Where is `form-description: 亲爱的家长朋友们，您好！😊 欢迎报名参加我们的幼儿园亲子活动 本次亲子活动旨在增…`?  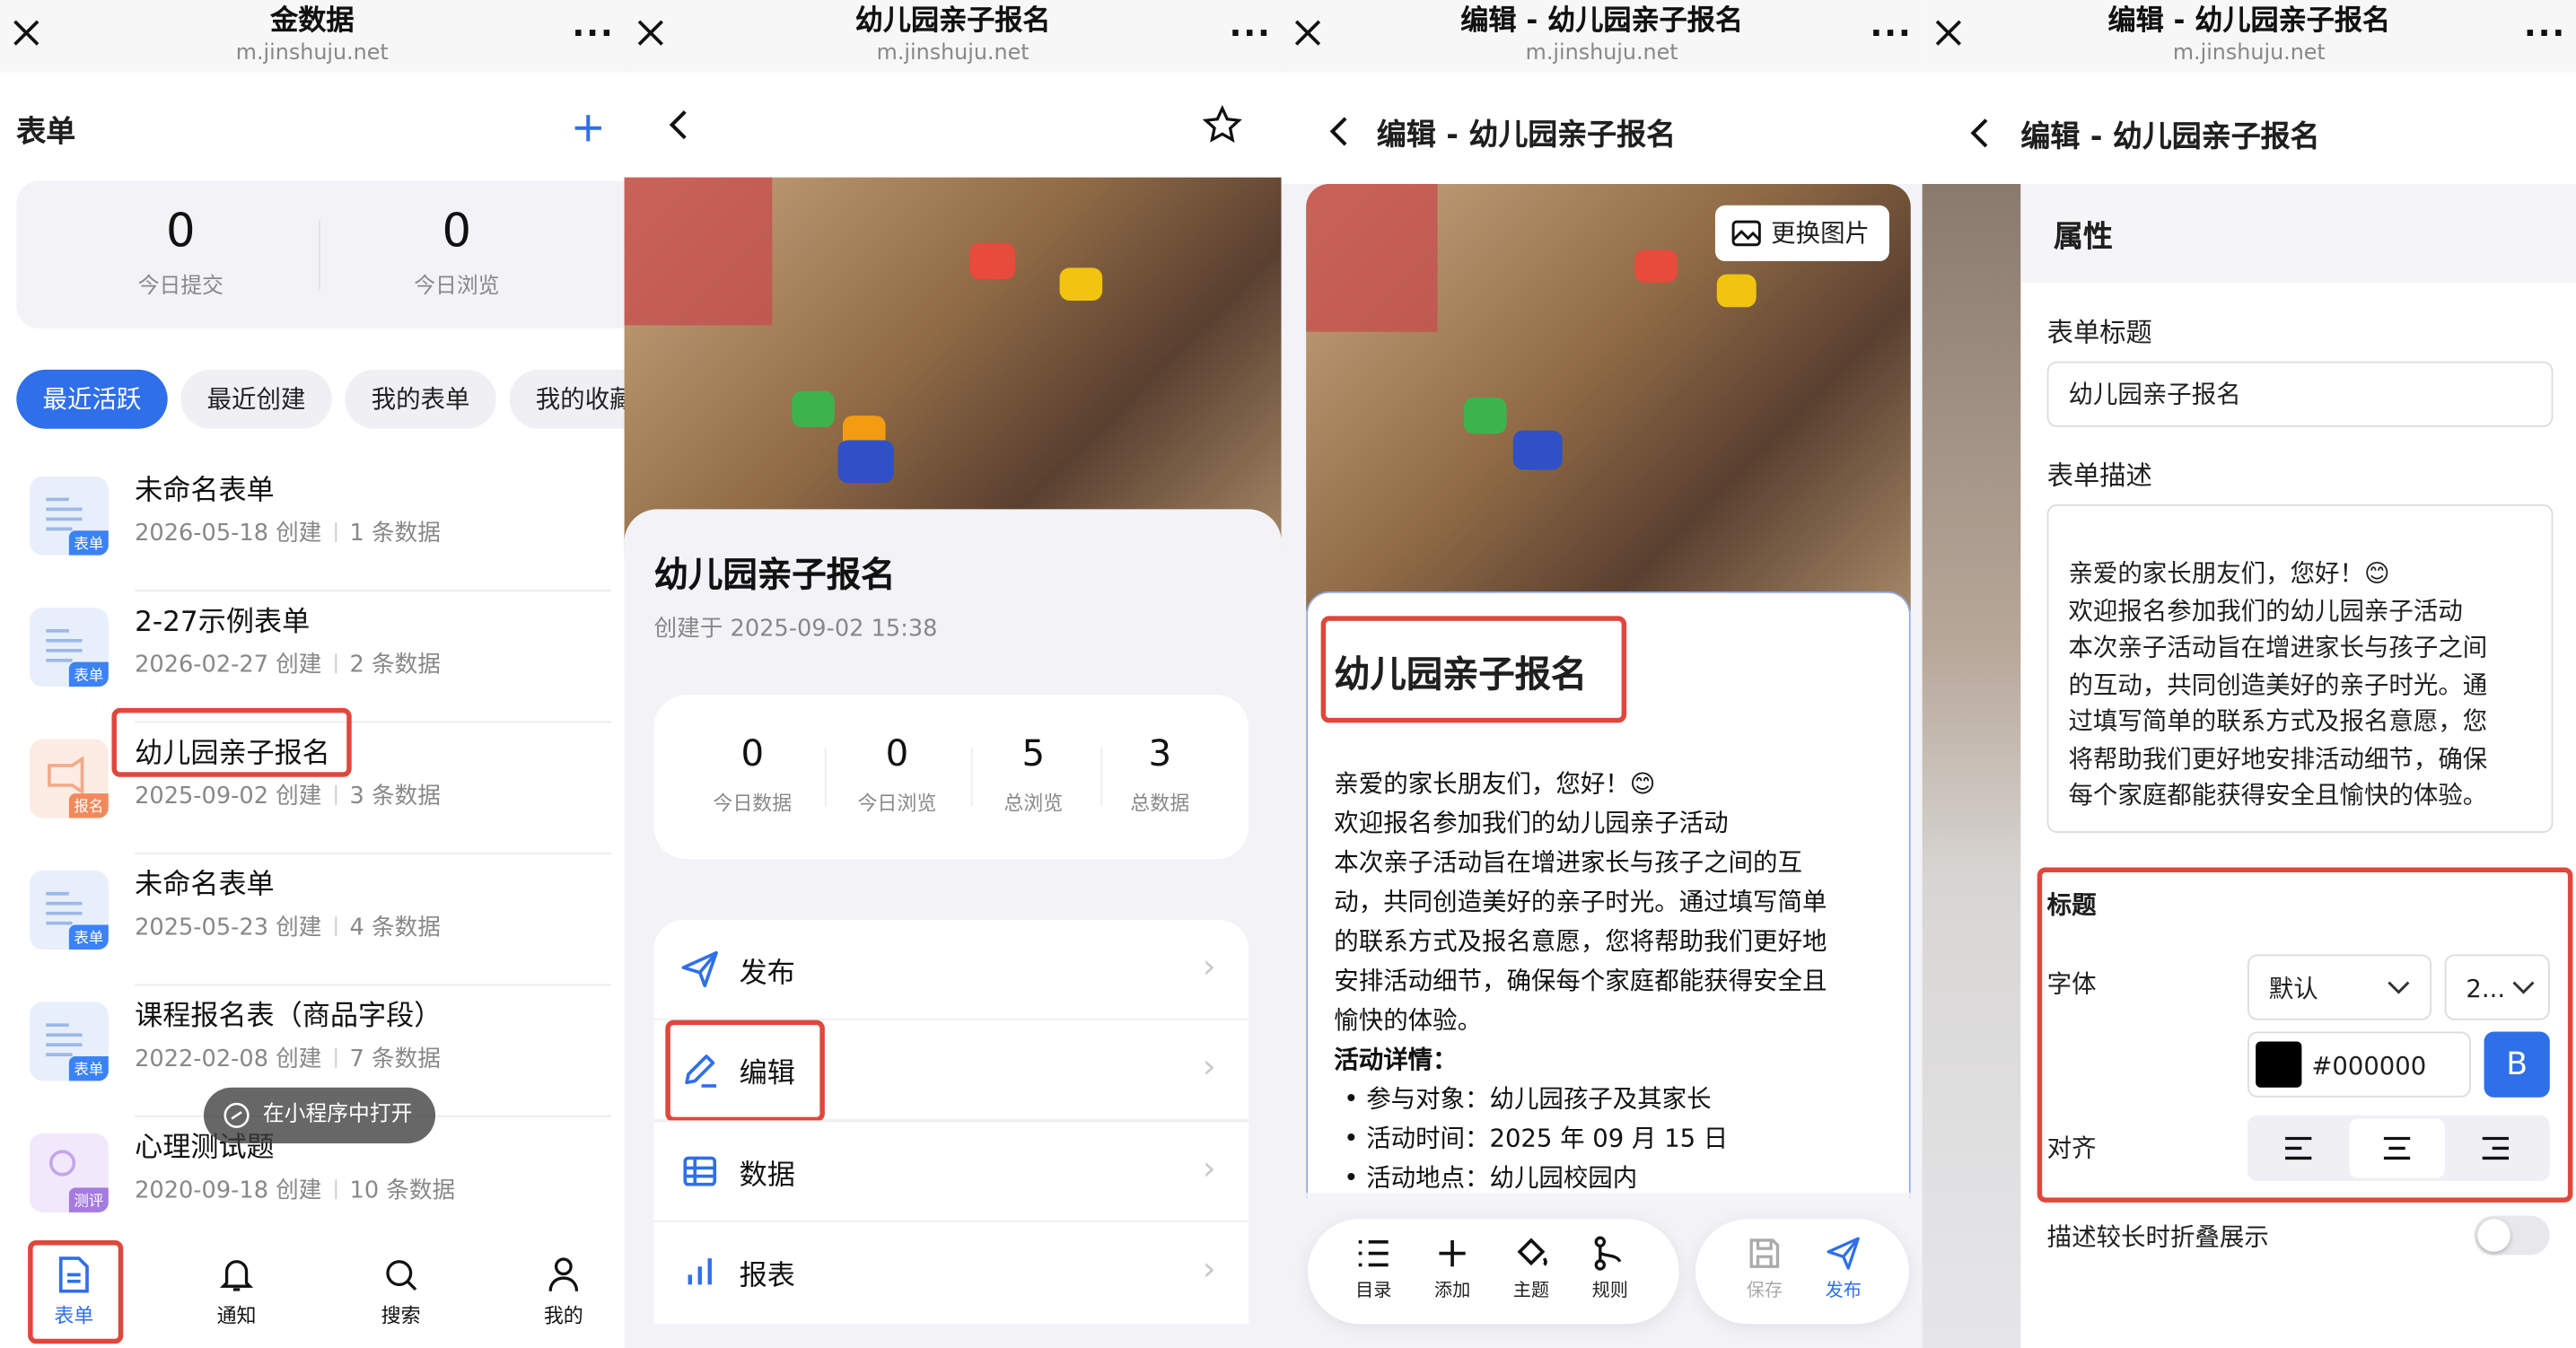
form-description: 亲爱的家长朋友们，您好！😊 欢迎报名参加我们的幼儿园亲子活动 本次亲子活动旨在增… is located at coordinates (1580, 980).